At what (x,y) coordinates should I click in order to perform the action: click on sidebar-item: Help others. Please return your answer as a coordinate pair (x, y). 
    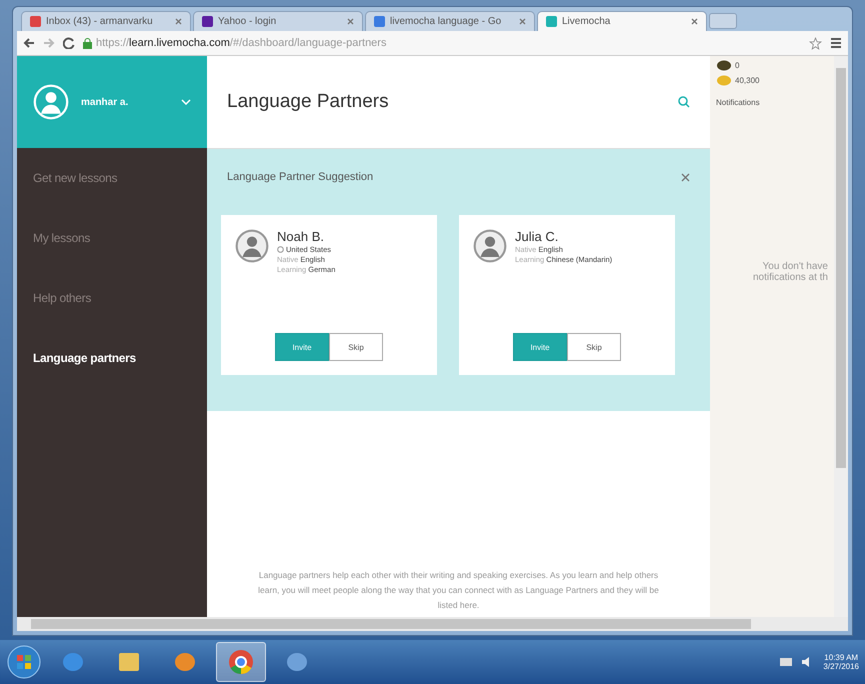
    Looking at the image, I should click on (112, 298).